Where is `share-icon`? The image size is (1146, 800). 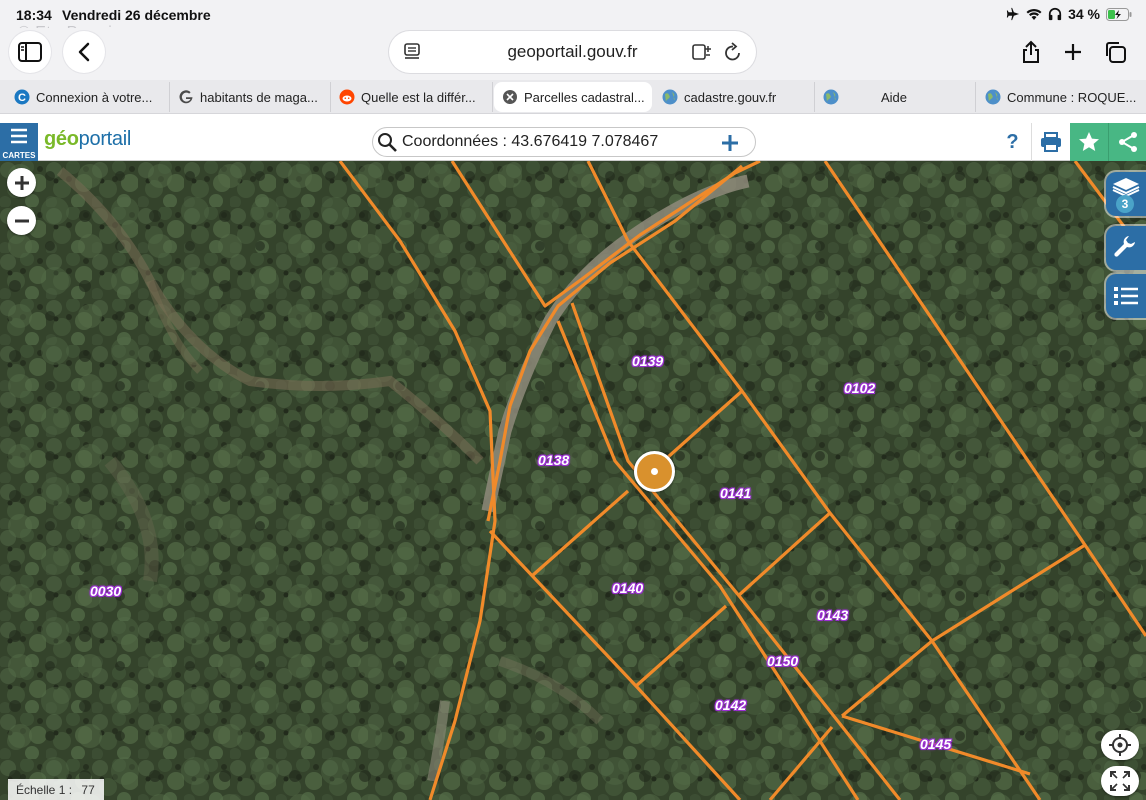 share-icon is located at coordinates (1031, 51).